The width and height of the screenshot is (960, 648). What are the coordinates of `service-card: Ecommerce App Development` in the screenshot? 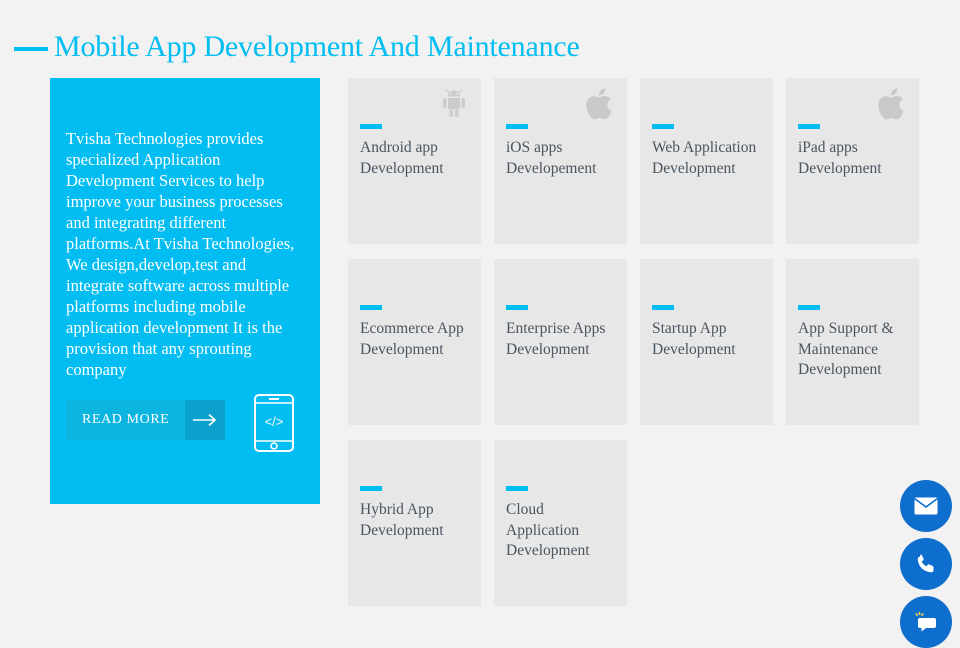 It's located at (414, 342).